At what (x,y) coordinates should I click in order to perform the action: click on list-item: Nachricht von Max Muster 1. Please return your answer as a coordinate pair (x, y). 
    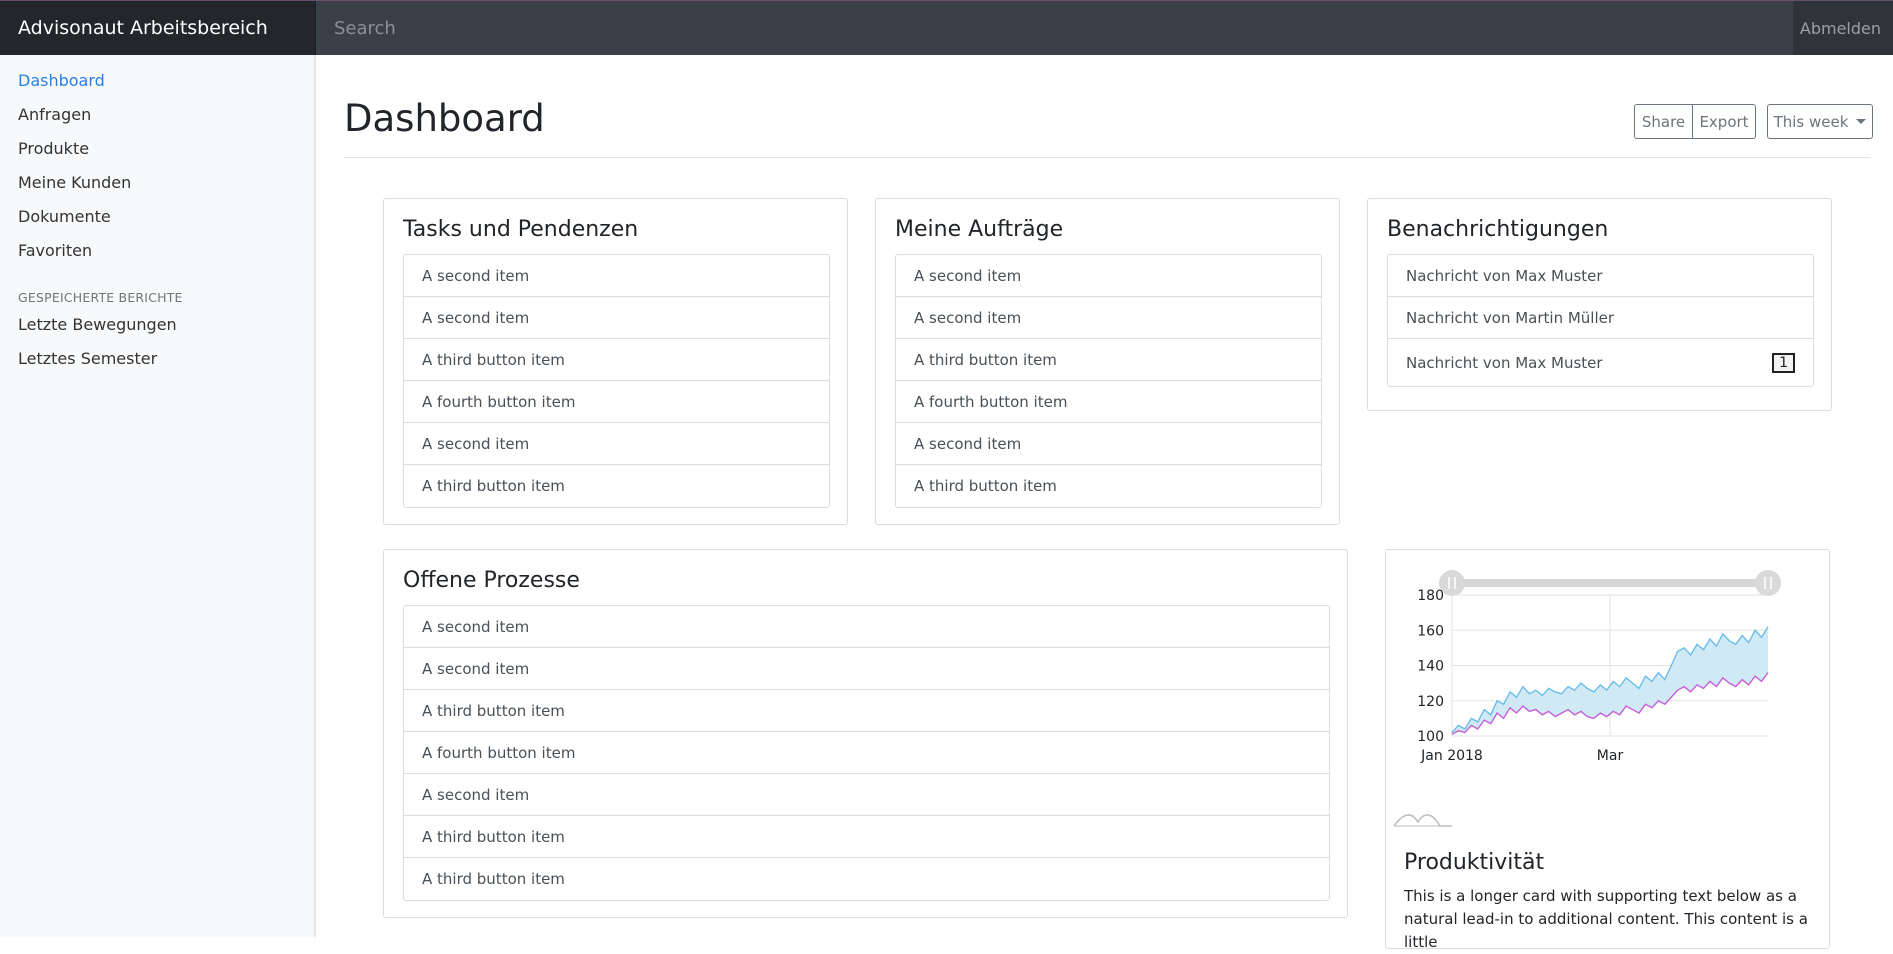
    Looking at the image, I should click on (1600, 362).